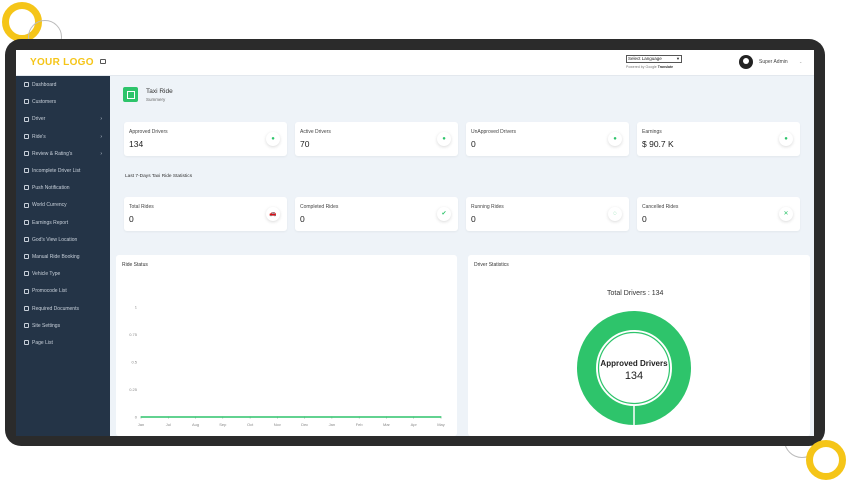  What do you see at coordinates (66, 85) in the screenshot?
I see `sidebar-item: Dashboard` at bounding box center [66, 85].